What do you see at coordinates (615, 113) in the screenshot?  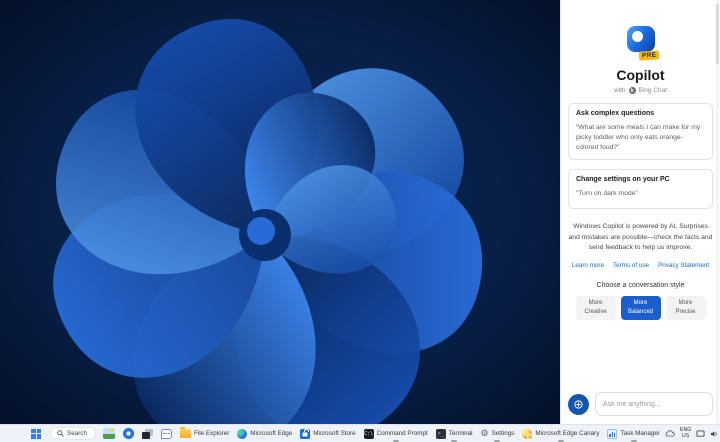 I see `card-heading: Ask complex questions` at bounding box center [615, 113].